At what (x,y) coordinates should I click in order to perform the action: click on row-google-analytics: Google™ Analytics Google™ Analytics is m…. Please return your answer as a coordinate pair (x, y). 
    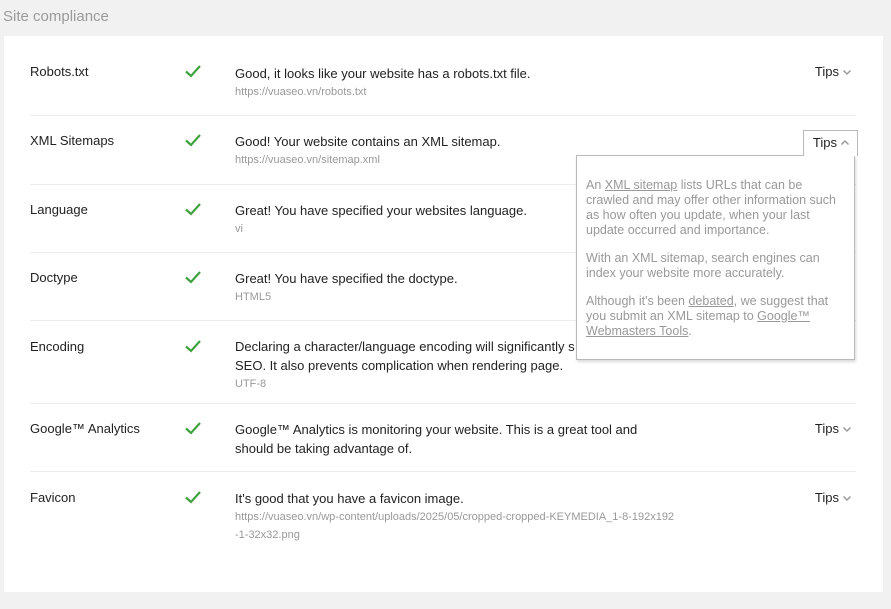
    Looking at the image, I should click on (443, 437).